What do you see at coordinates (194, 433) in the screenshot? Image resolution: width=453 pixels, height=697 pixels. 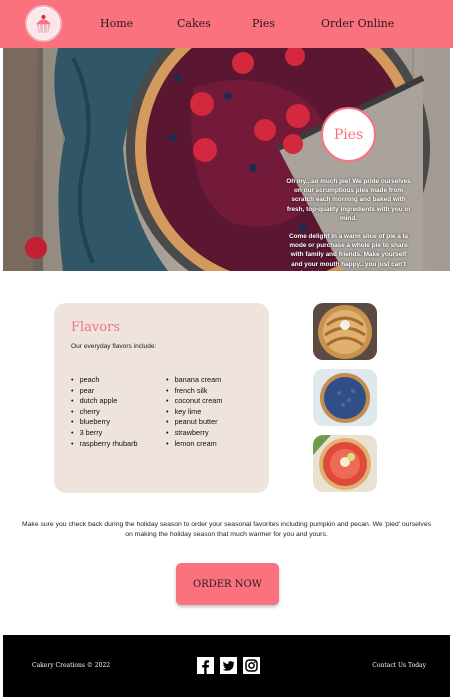 I see `list-item: strawberry` at bounding box center [194, 433].